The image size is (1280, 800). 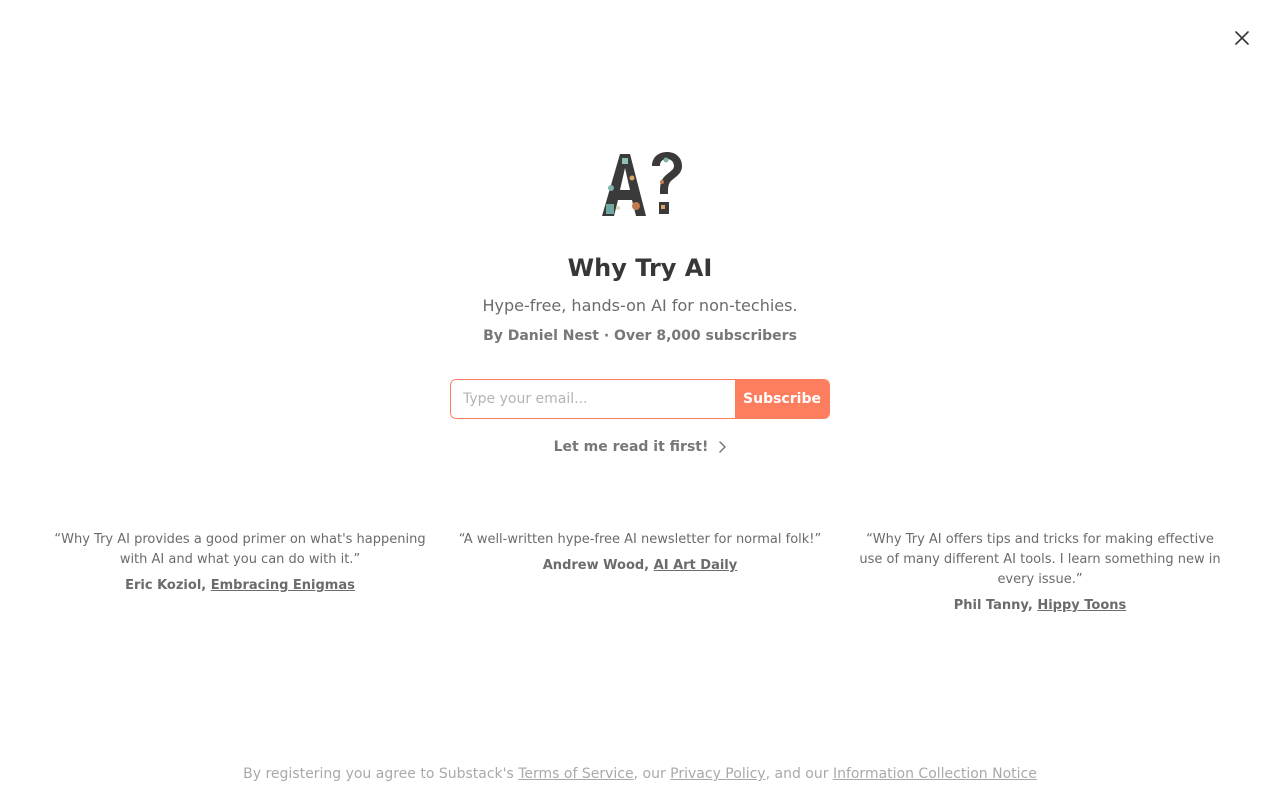 I want to click on author-name: Andrew Wood,, so click(x=596, y=565).